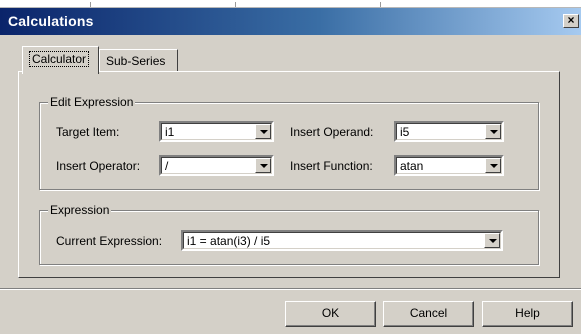  Describe the element at coordinates (216, 131) in the screenshot. I see `target-item-select: i1` at that location.